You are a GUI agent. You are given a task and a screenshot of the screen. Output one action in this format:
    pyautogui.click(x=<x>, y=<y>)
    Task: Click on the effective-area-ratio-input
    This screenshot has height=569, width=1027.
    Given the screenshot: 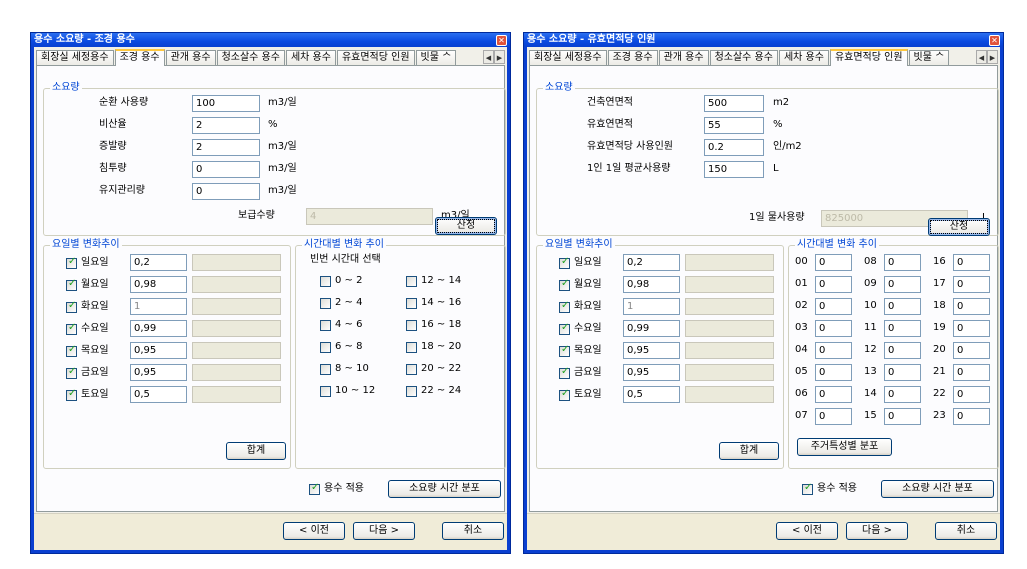 What is the action you would take?
    pyautogui.click(x=734, y=125)
    